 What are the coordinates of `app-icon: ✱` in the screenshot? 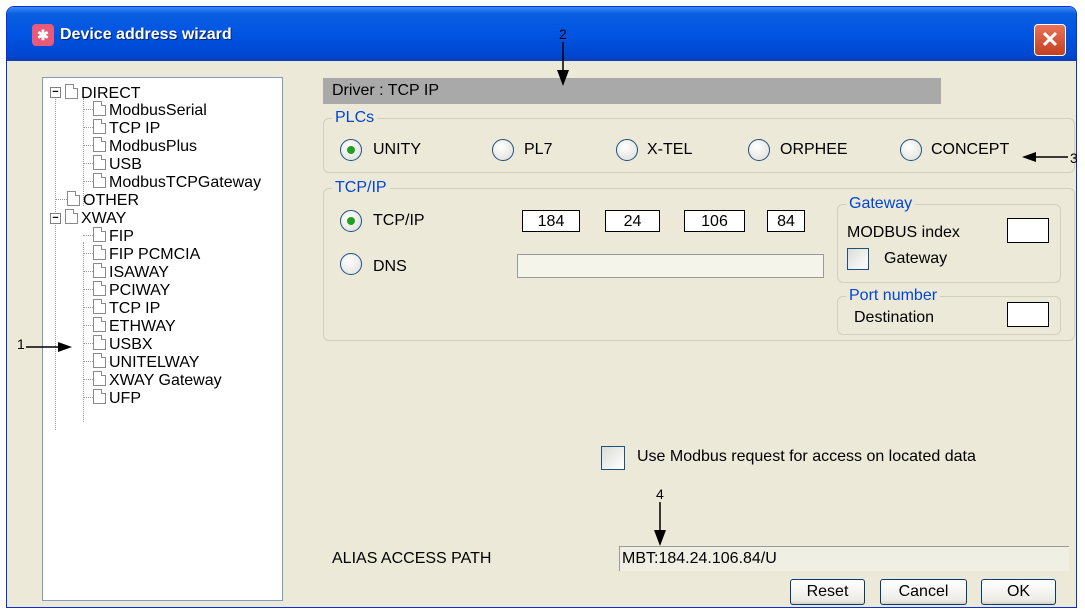 It's located at (43, 35).